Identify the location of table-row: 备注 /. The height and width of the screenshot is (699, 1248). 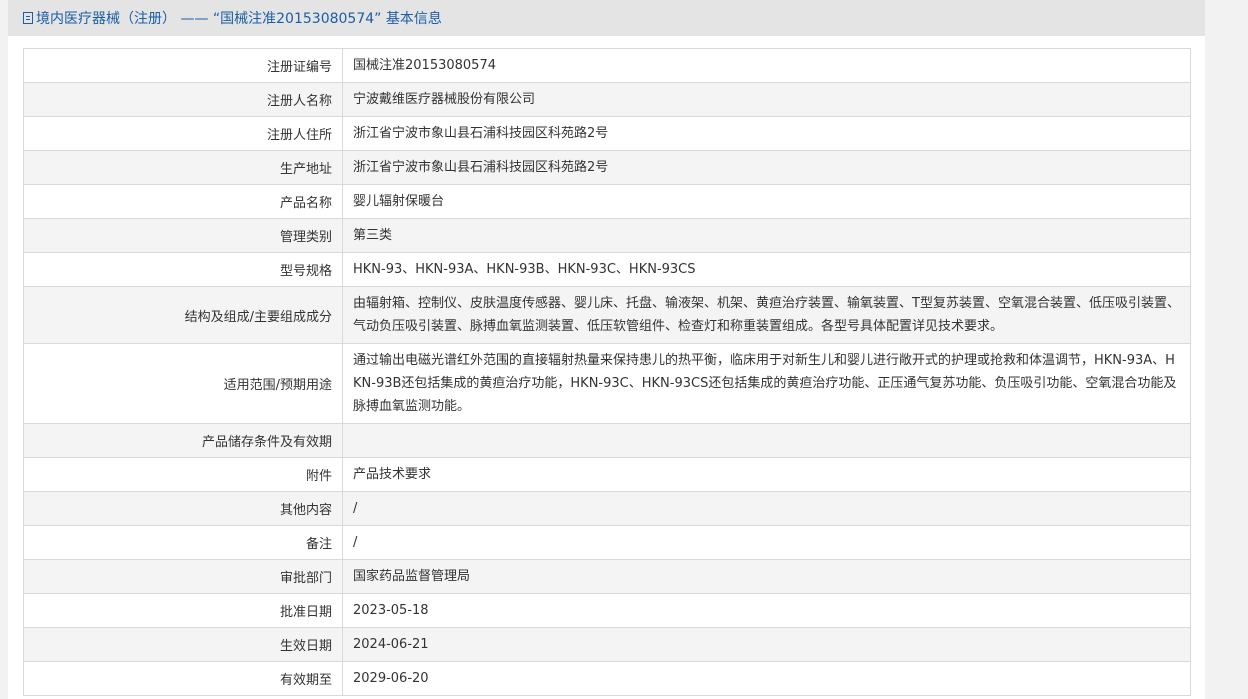
(607, 542).